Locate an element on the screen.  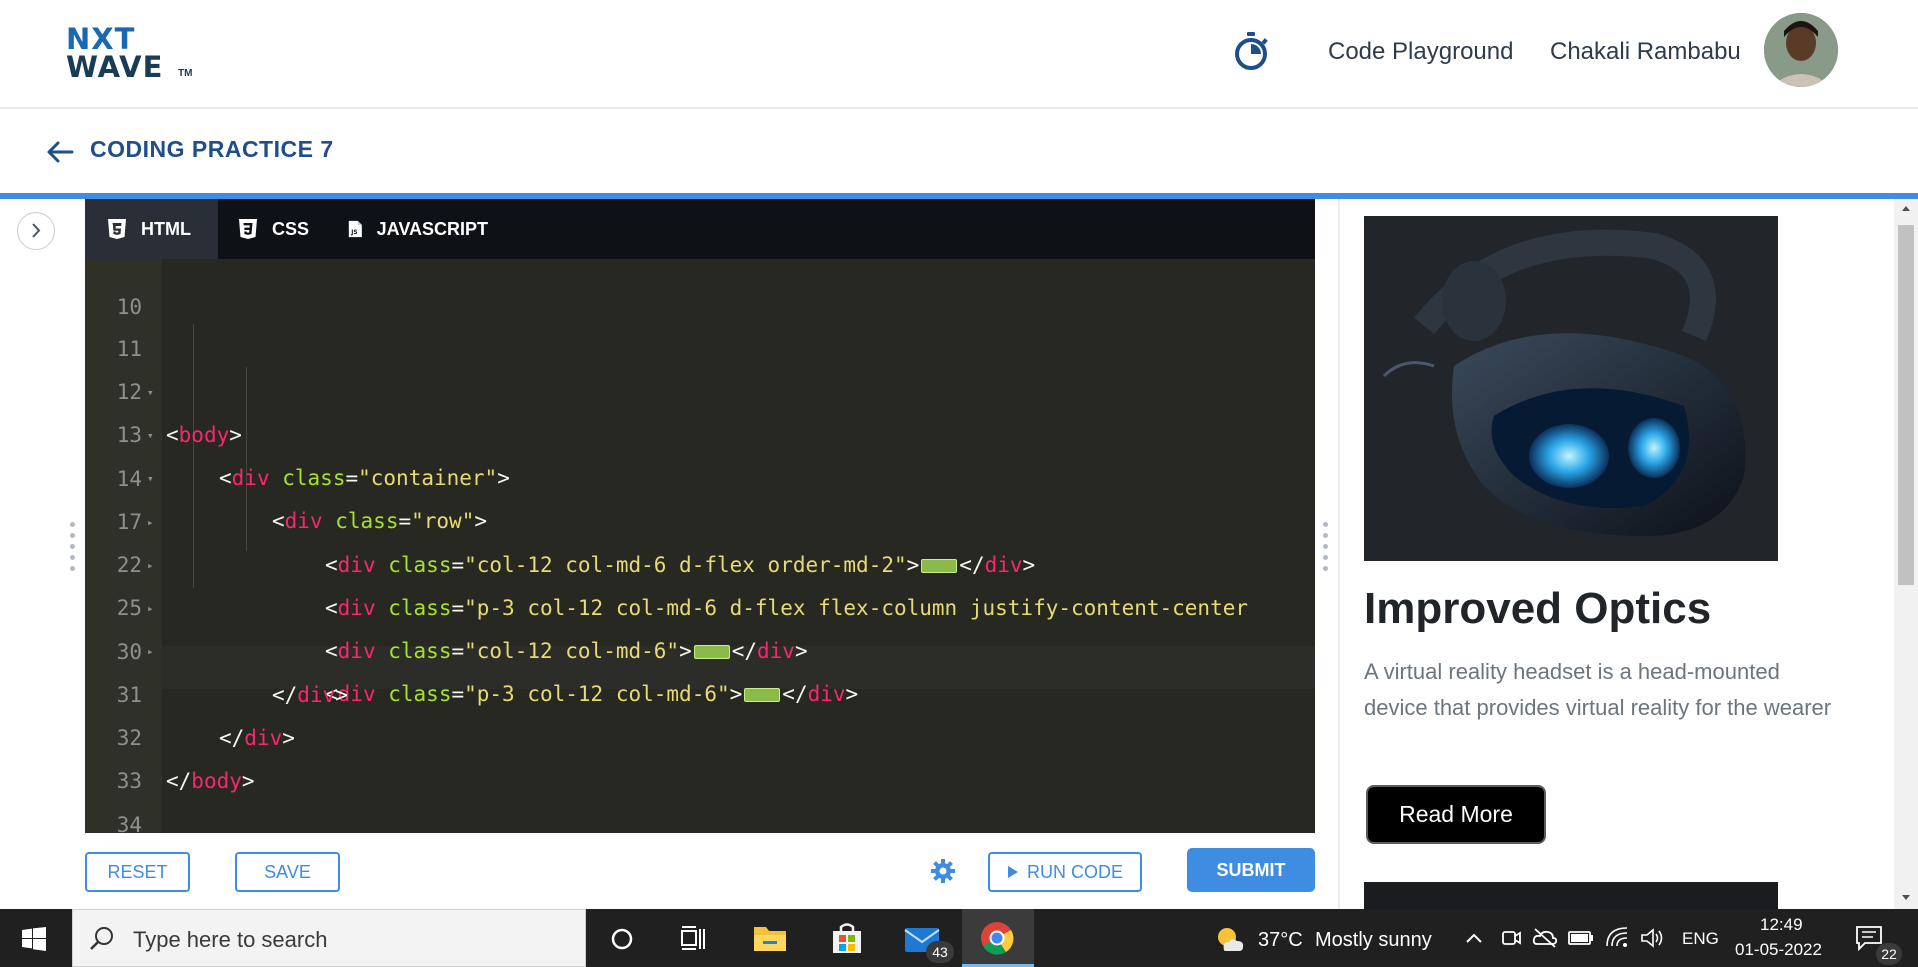
clock-date: 01-05-2022 is located at coordinates (1778, 950).